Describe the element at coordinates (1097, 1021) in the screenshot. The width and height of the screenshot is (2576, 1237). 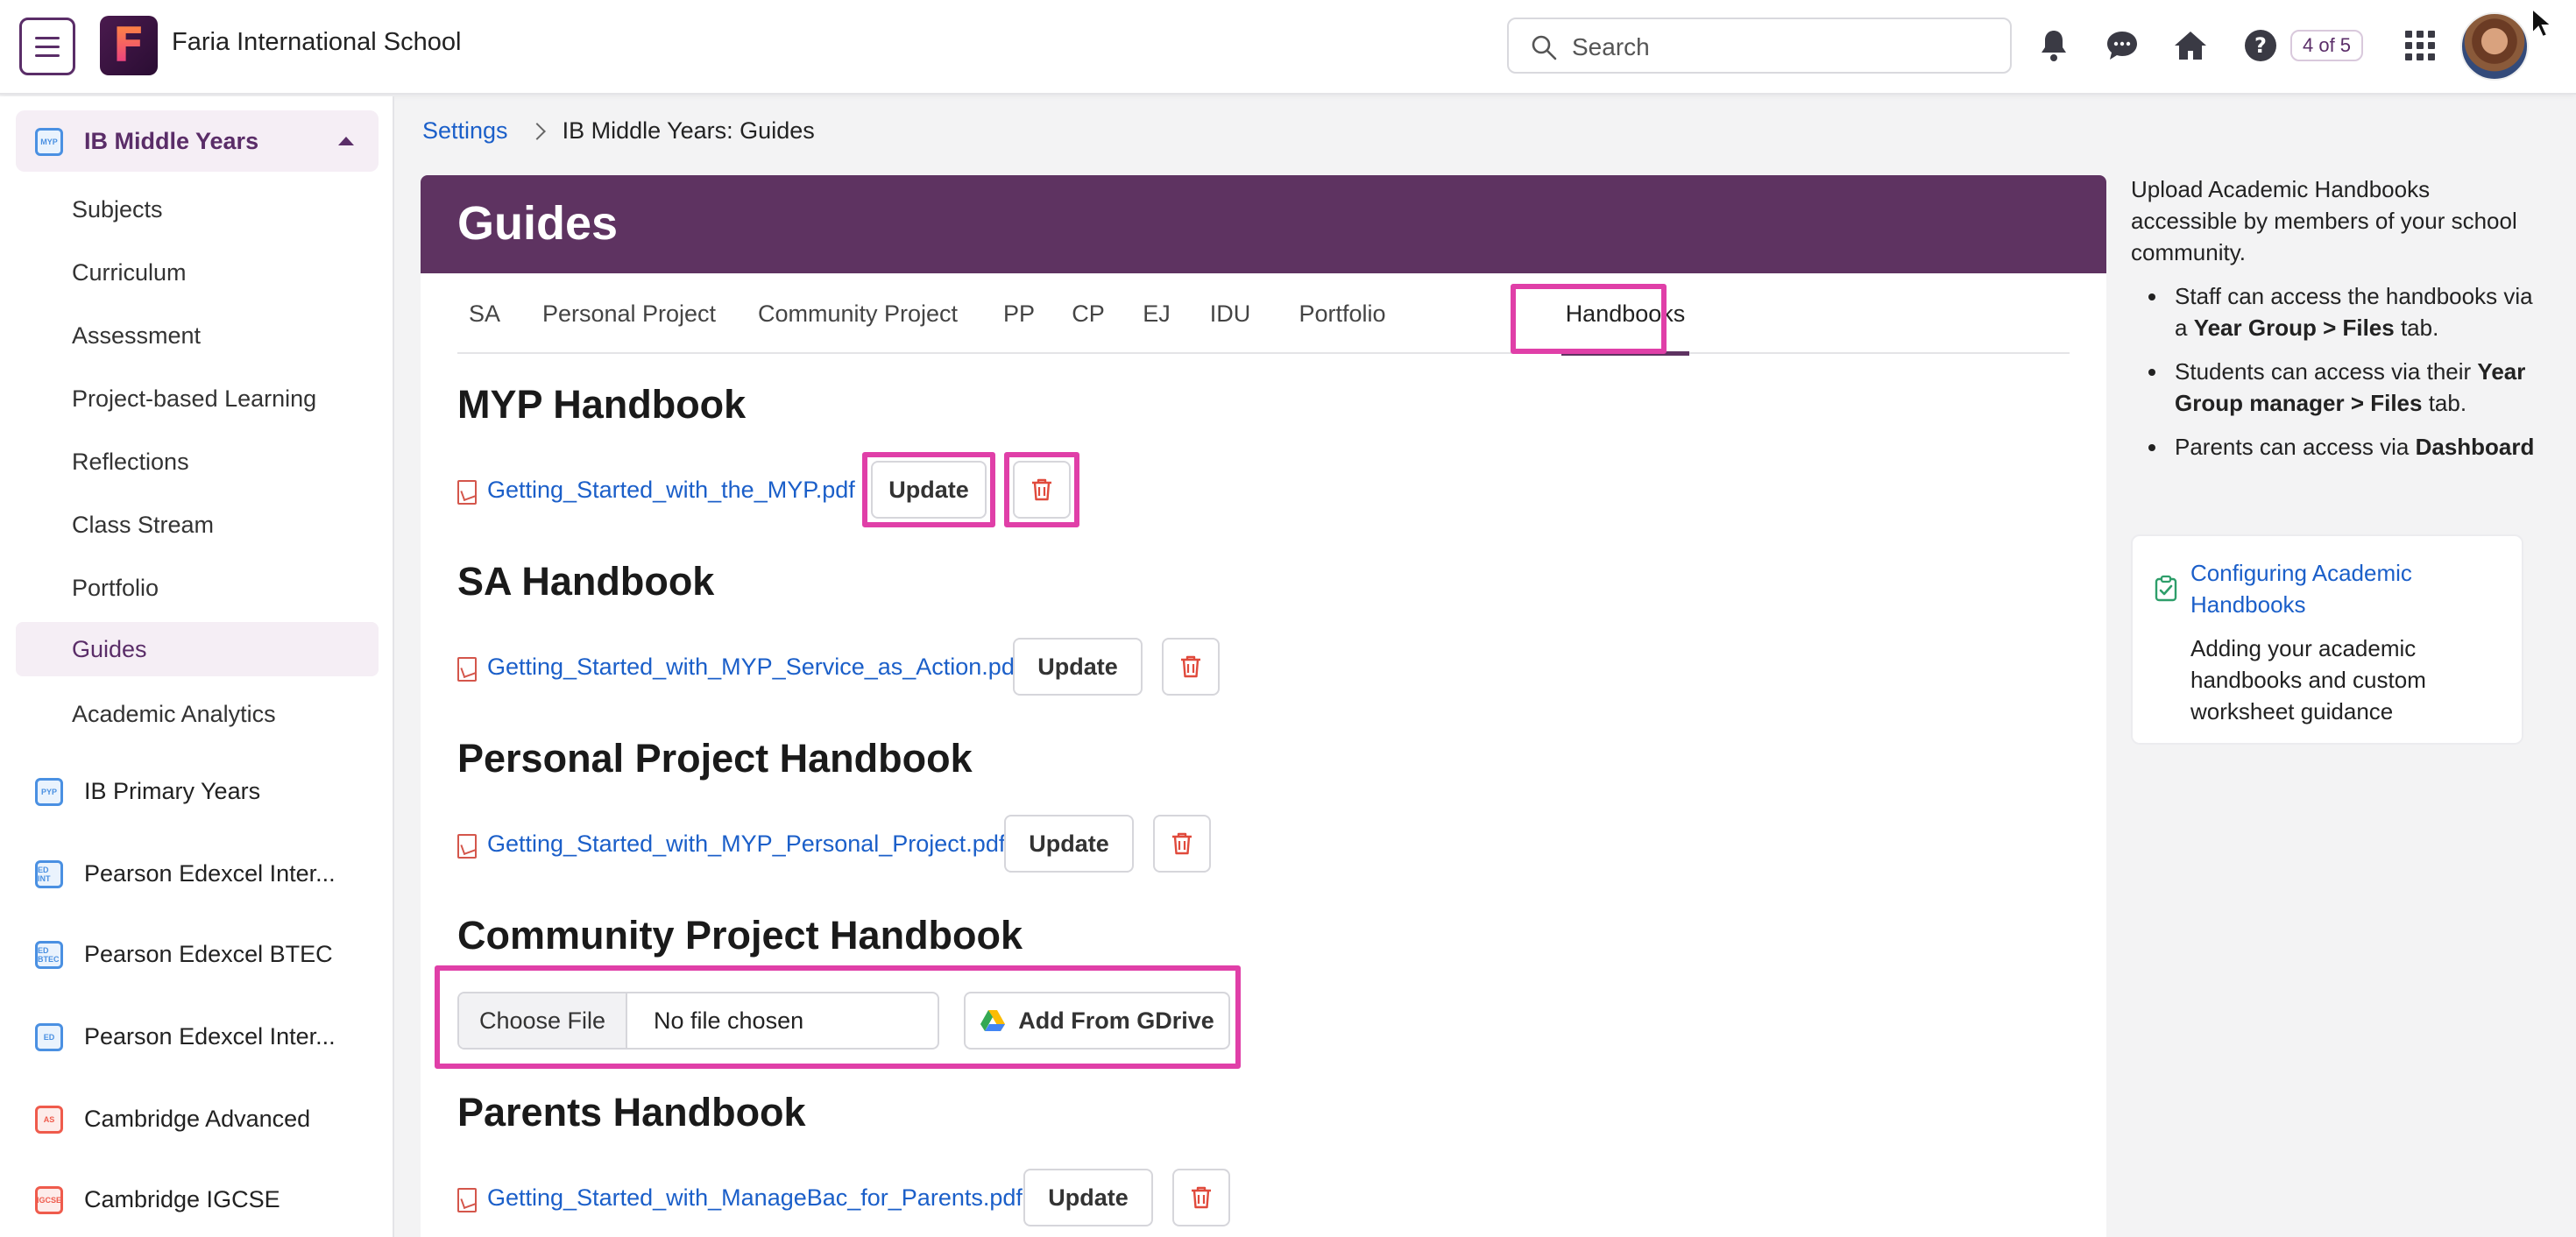
I see `add-from-gdrive-button: Add From GDrive` at that location.